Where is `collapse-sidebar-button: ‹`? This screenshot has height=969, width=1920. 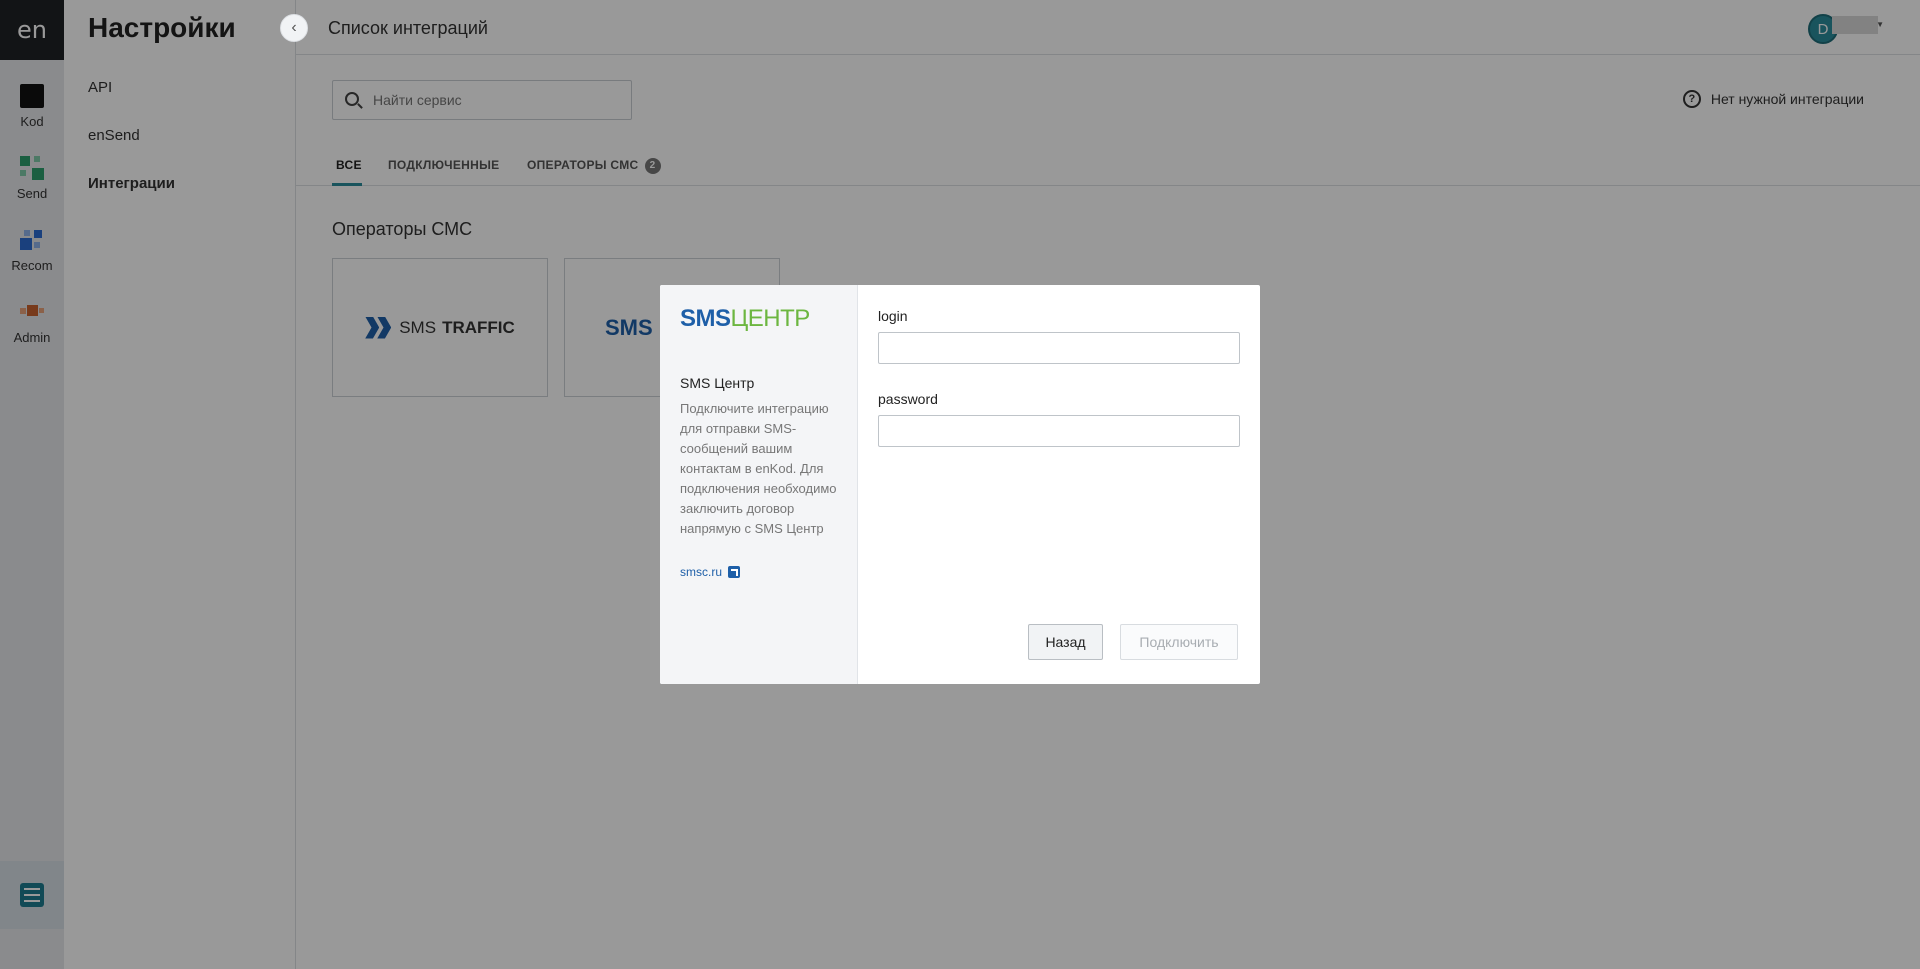
collapse-sidebar-button: ‹ is located at coordinates (294, 28).